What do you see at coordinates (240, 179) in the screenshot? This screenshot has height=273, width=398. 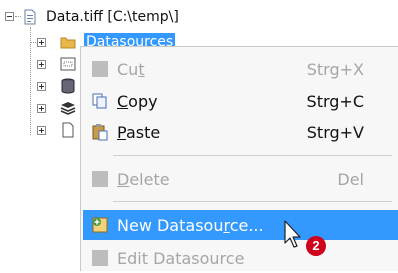 I see `menu-item-delete: Delete Del` at bounding box center [240, 179].